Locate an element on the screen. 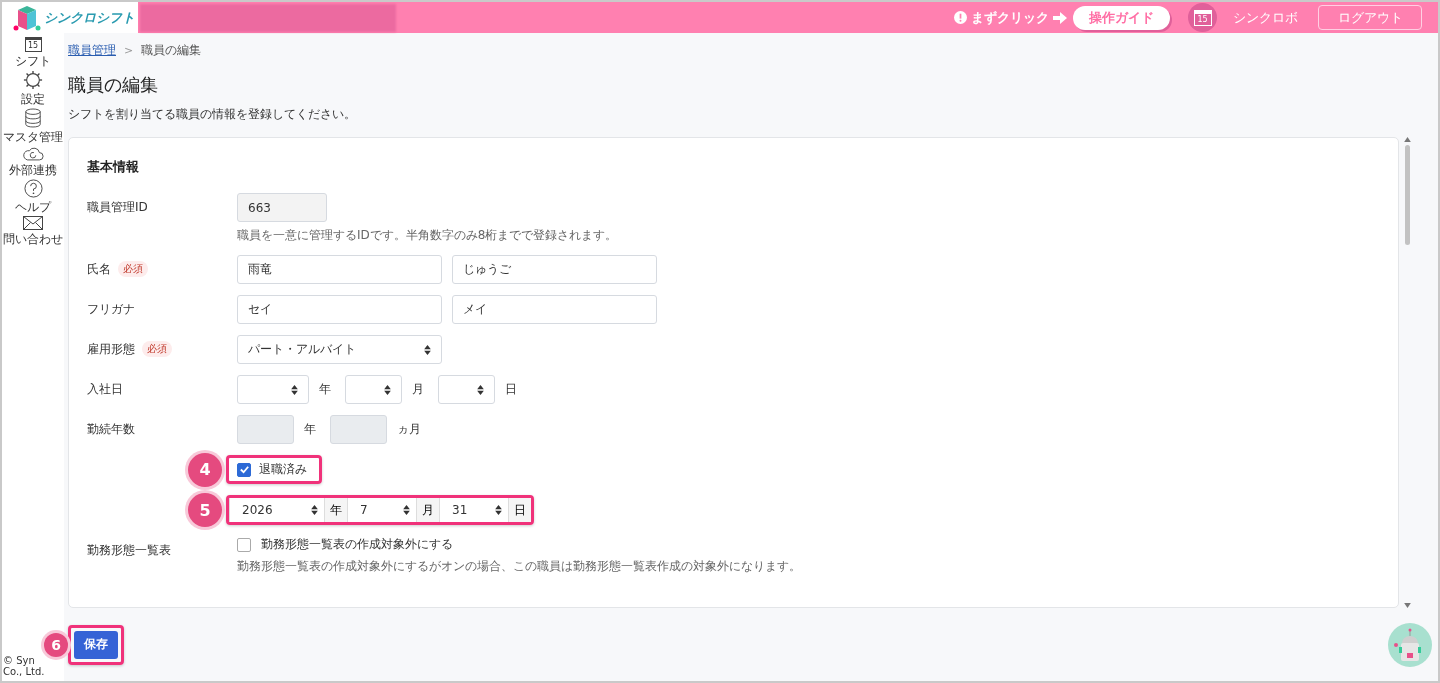 This screenshot has width=1440, height=683. breadcrumb-link: 職員管理 is located at coordinates (92, 50).